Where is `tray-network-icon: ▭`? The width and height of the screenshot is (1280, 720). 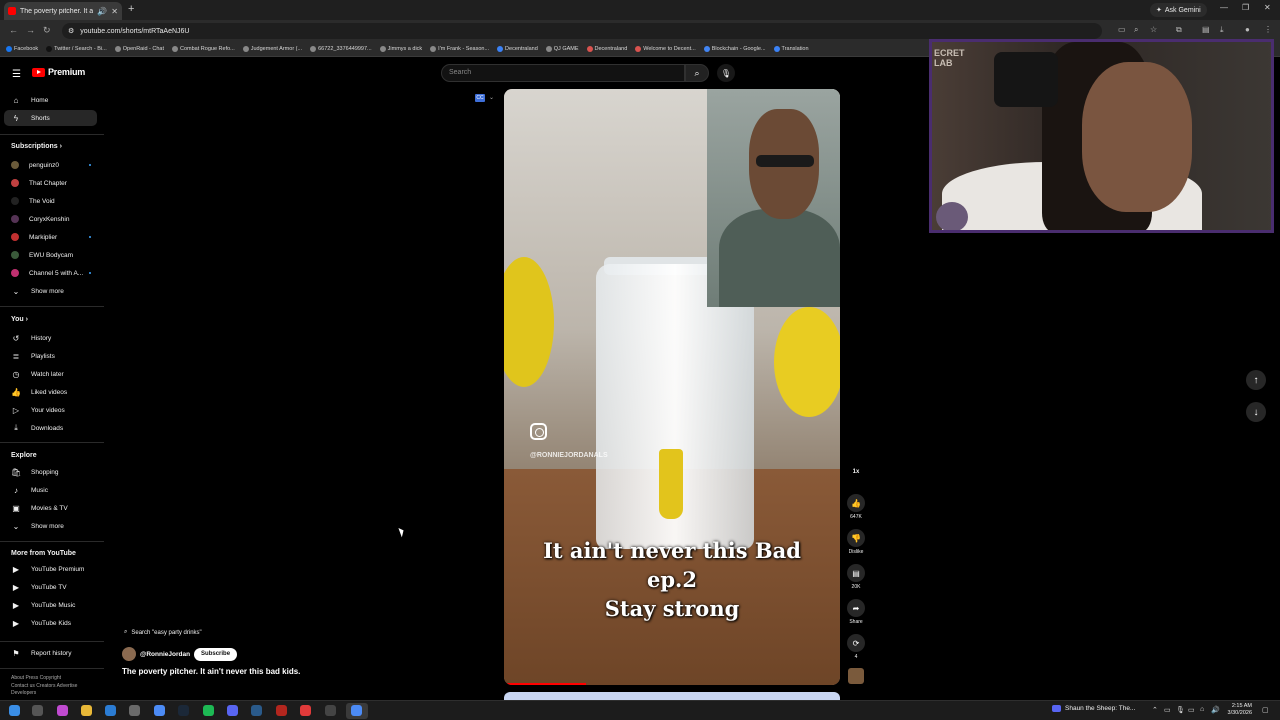
tray-network-icon: ▭ is located at coordinates (1191, 710).